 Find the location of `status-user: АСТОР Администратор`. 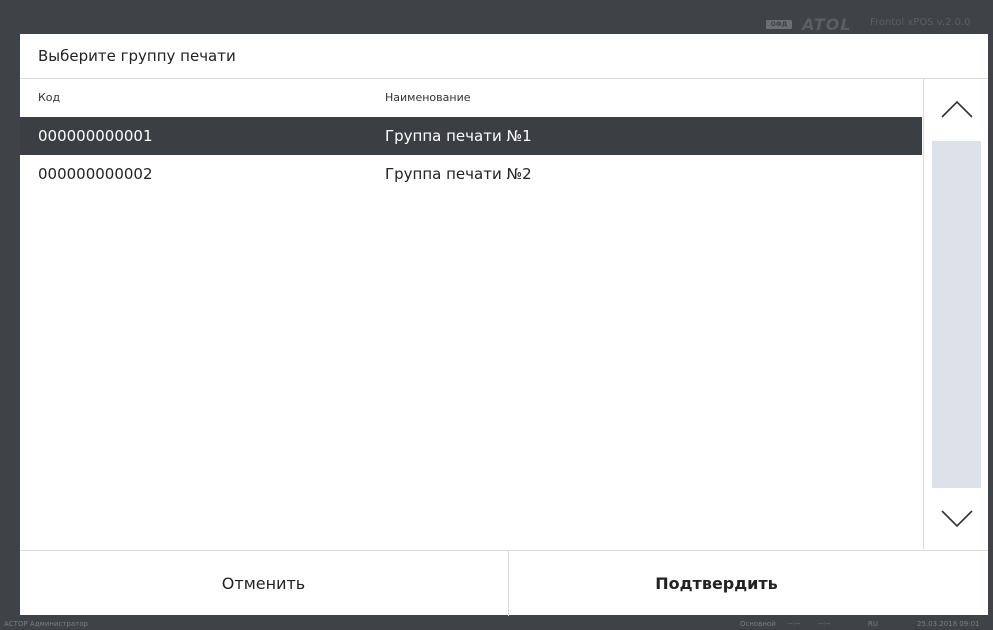

status-user: АСТОР Администратор is located at coordinates (46, 624).